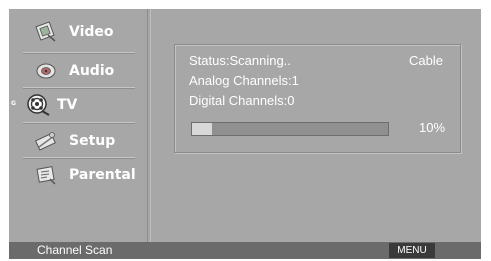 The width and height of the screenshot is (491, 261). Describe the element at coordinates (102, 174) in the screenshot. I see `sidebar-item-label: Parental` at that location.